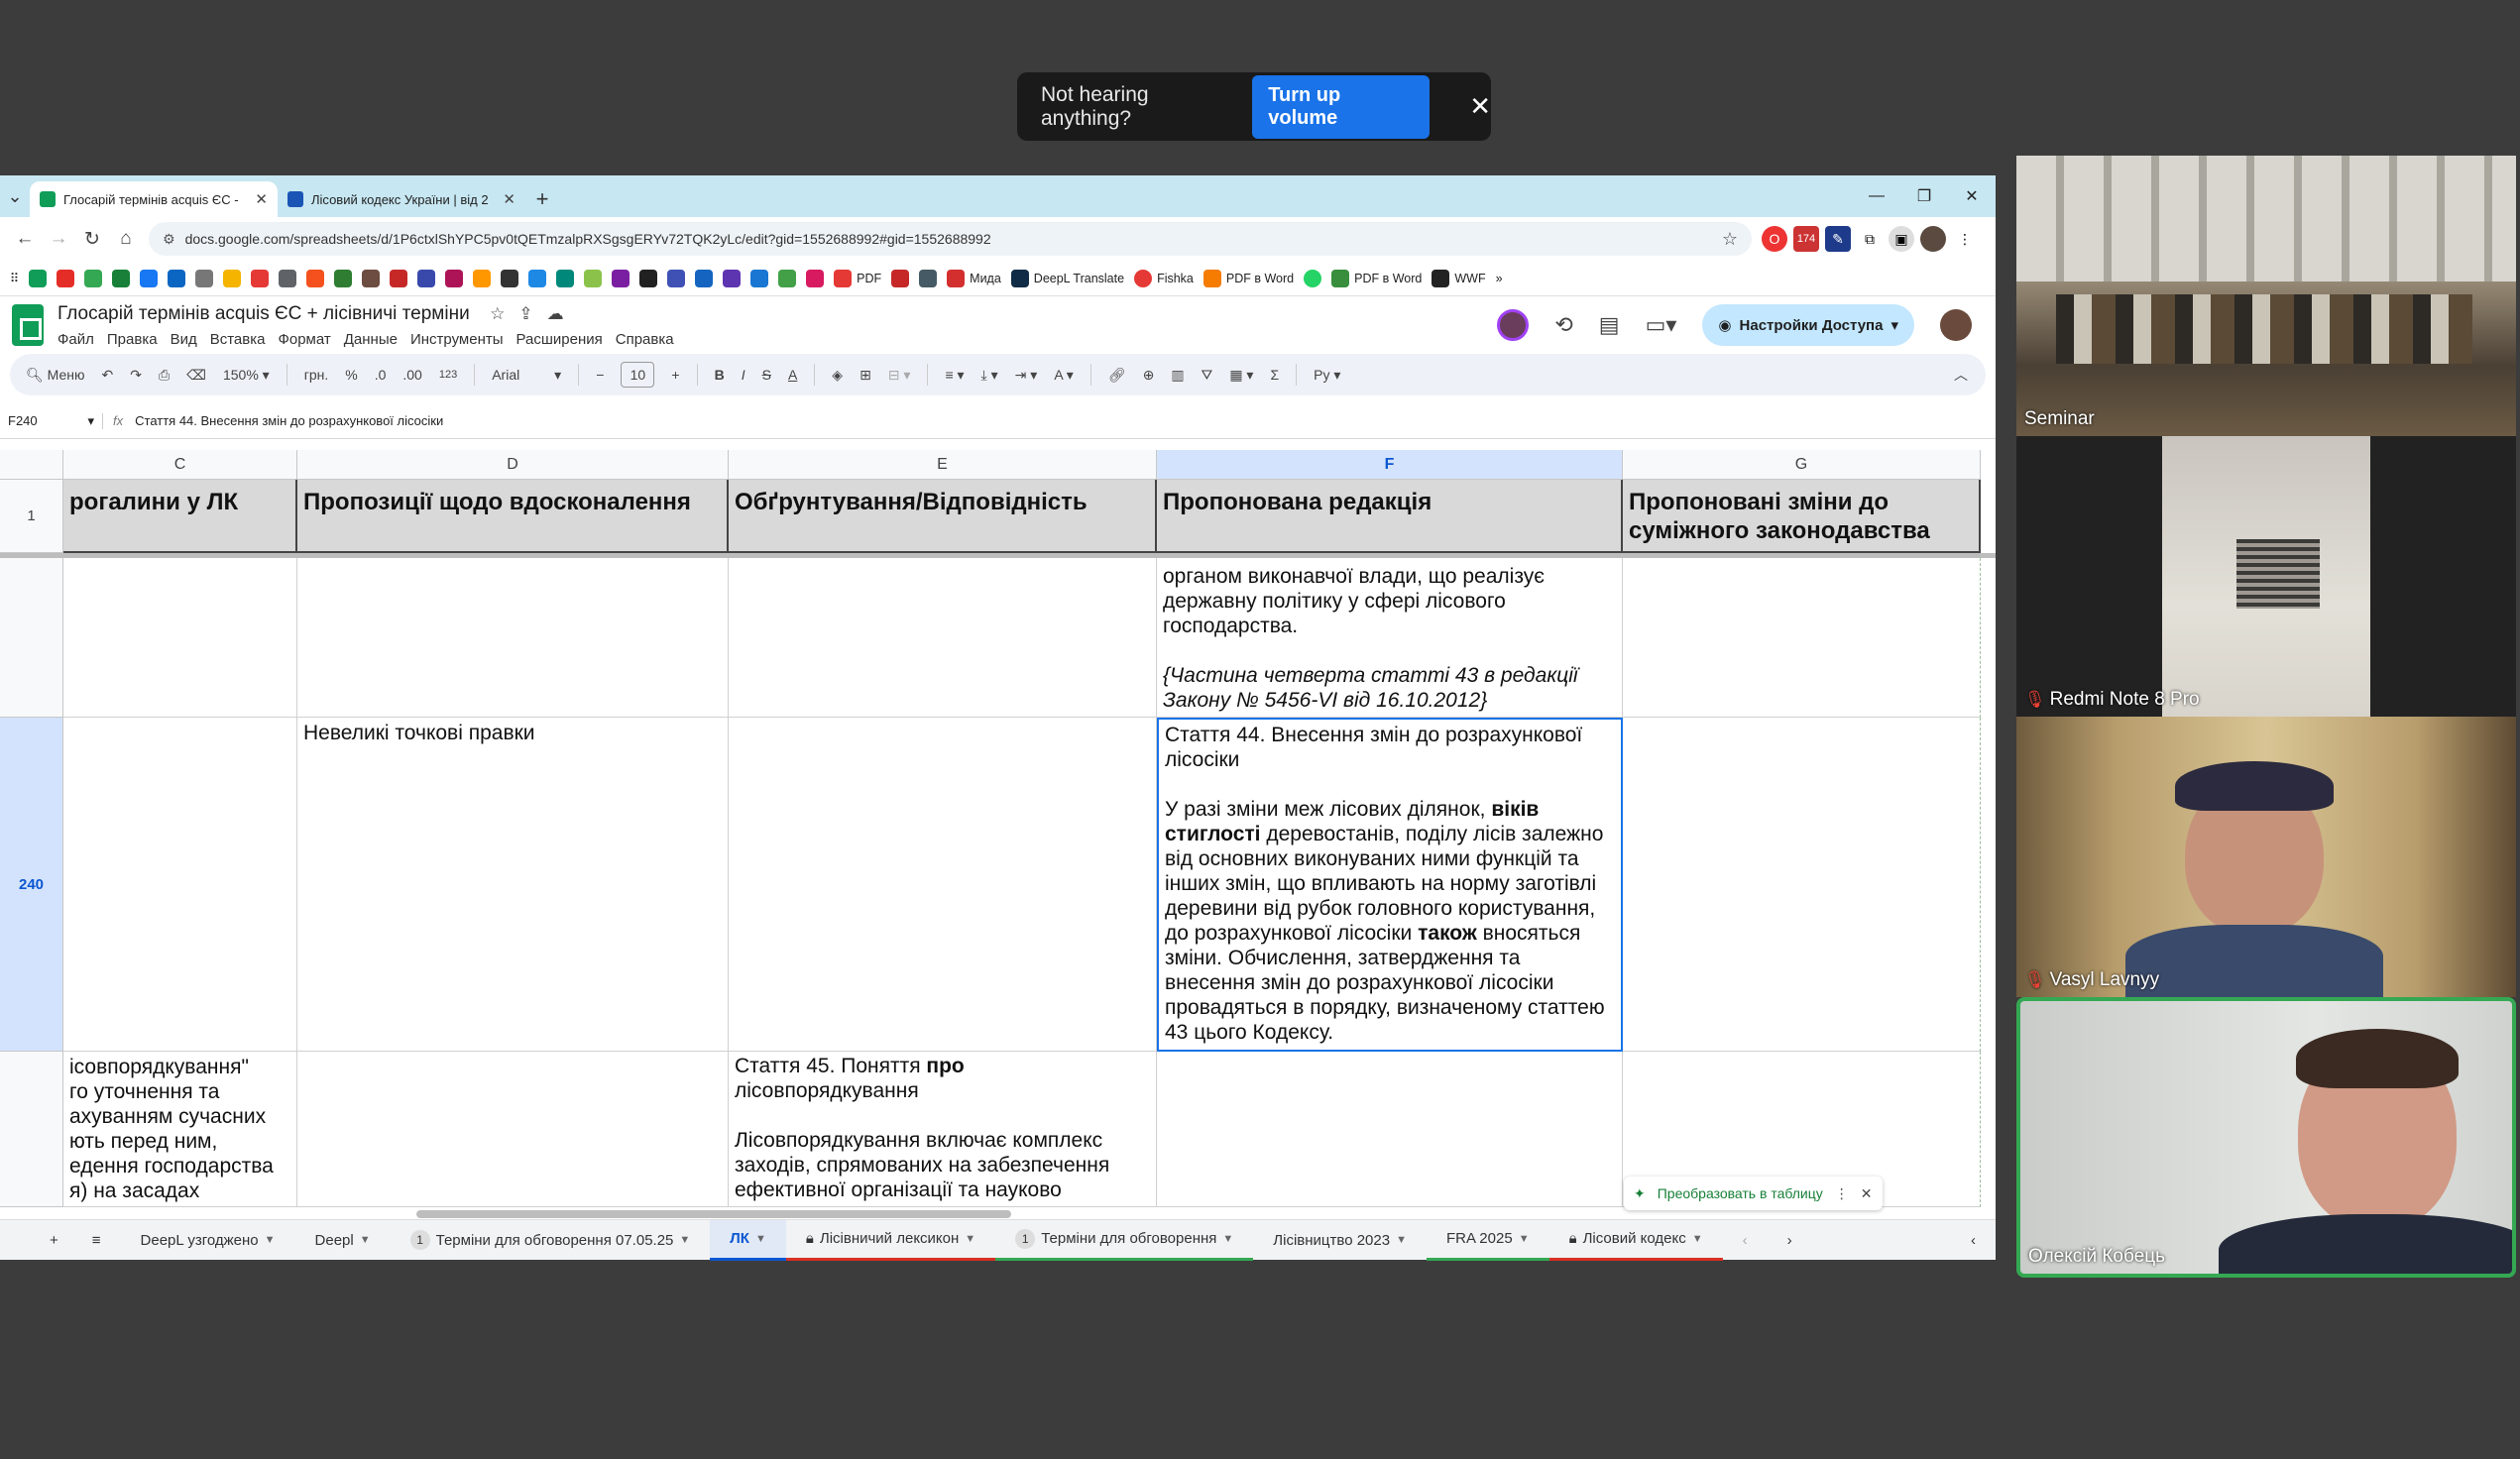  I want to click on account-avatar, so click(1956, 325).